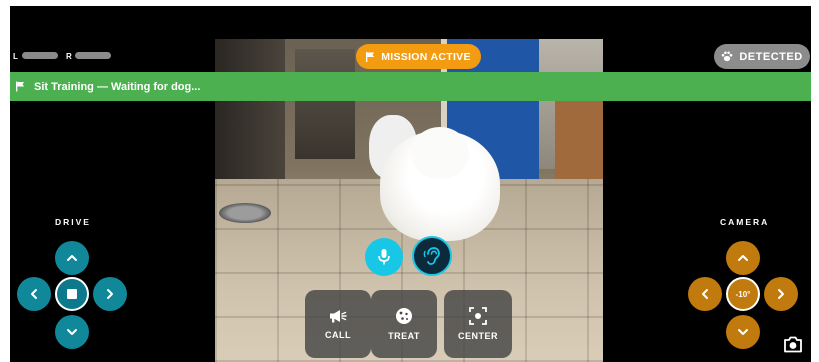 The image size is (819, 362). Describe the element at coordinates (727, 56) in the screenshot. I see `paw-icon` at that location.